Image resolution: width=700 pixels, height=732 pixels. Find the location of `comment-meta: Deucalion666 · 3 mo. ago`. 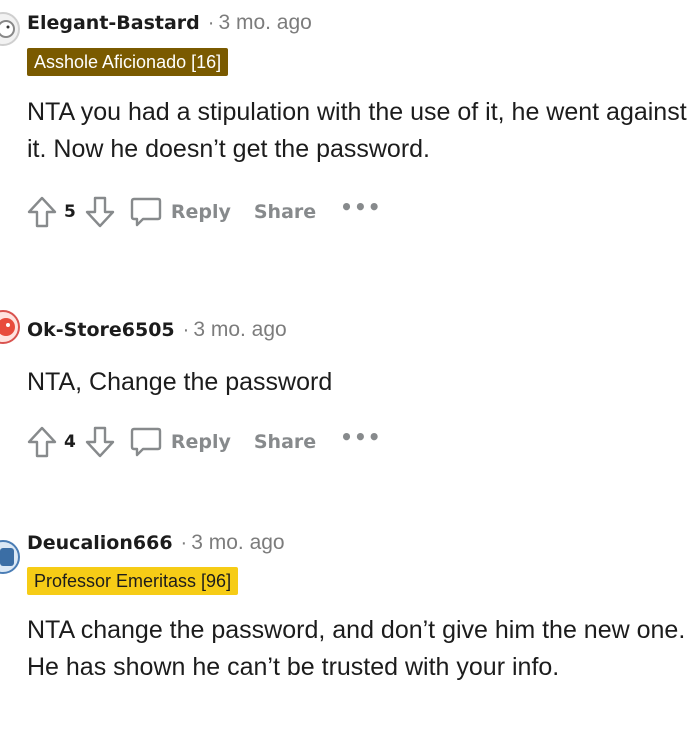

comment-meta: Deucalion666 · 3 mo. ago is located at coordinates (156, 543).